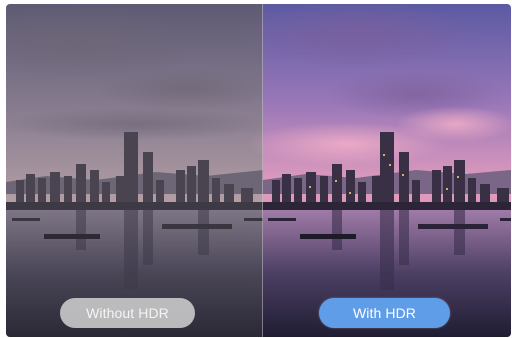 This screenshot has width=512, height=338. Describe the element at coordinates (262, 170) in the screenshot. I see `split-divider` at that location.